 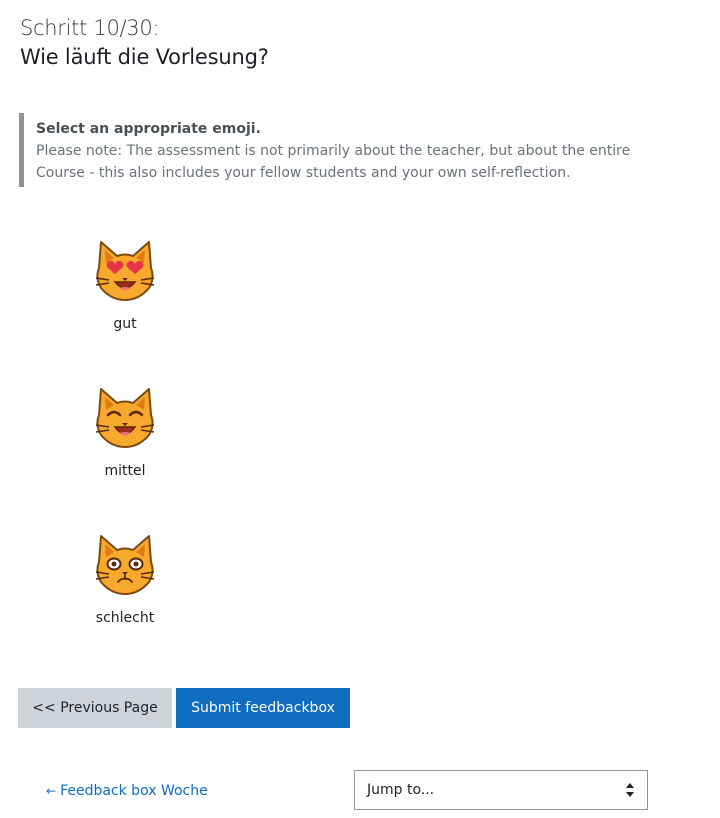 What do you see at coordinates (90, 28) in the screenshot?
I see `step-counter: Schritt 10/30:` at bounding box center [90, 28].